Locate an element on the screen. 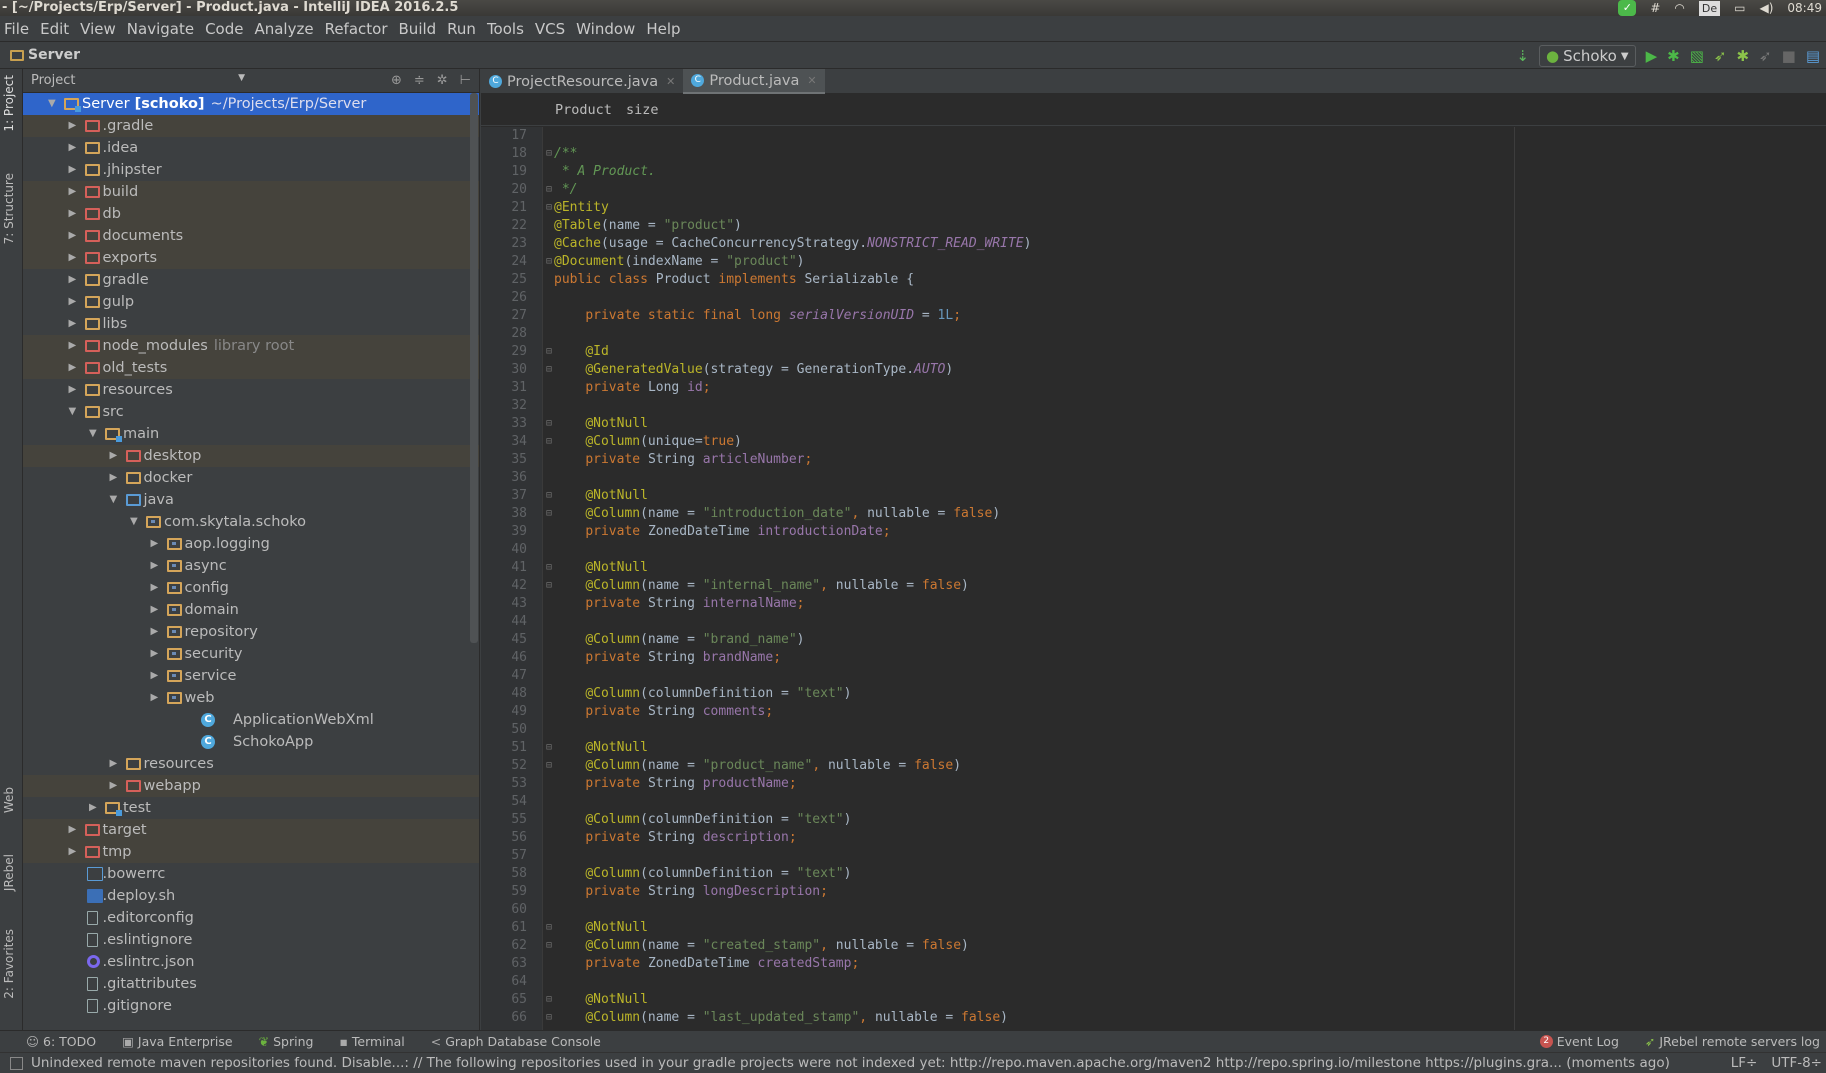 The image size is (1826, 1073). project-view-select: Project ▼ is located at coordinates (141, 80).